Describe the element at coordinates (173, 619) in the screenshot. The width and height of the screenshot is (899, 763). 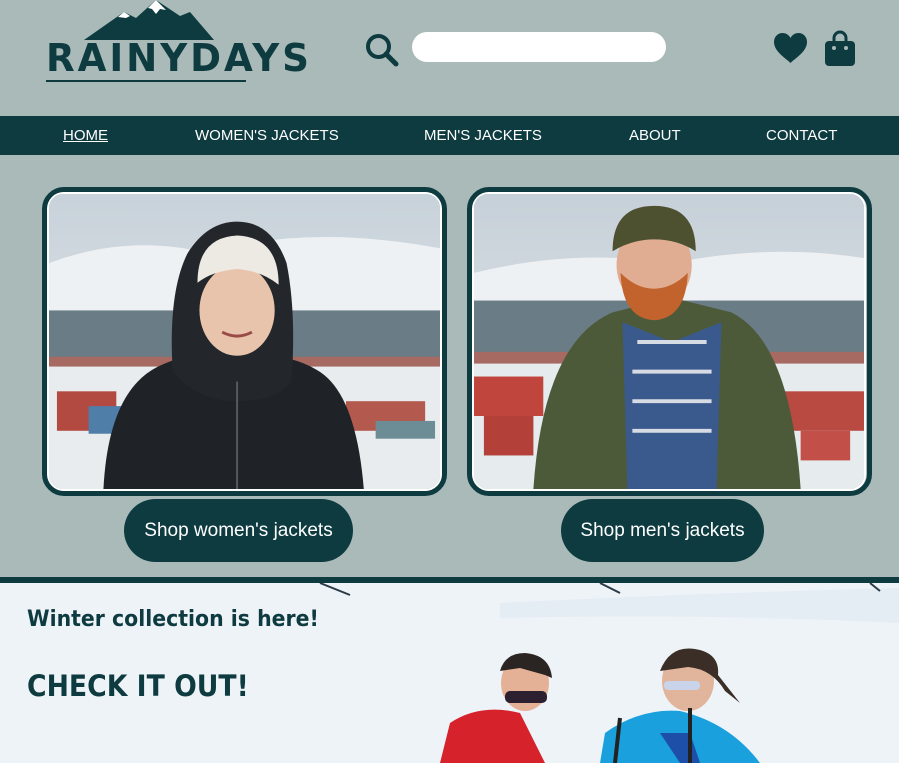
I see `hero-subtitle: Winter collection is here!` at that location.